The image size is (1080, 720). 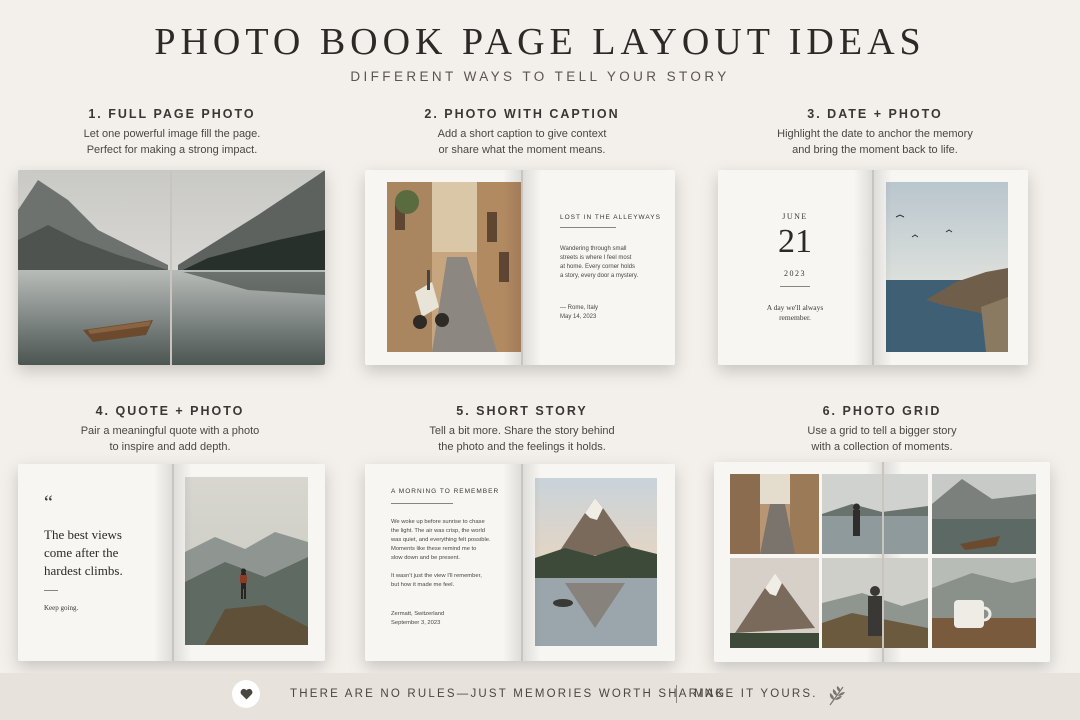 What do you see at coordinates (875, 114) in the screenshot?
I see `layout-heading-date: 3. DATE + PHOTO` at bounding box center [875, 114].